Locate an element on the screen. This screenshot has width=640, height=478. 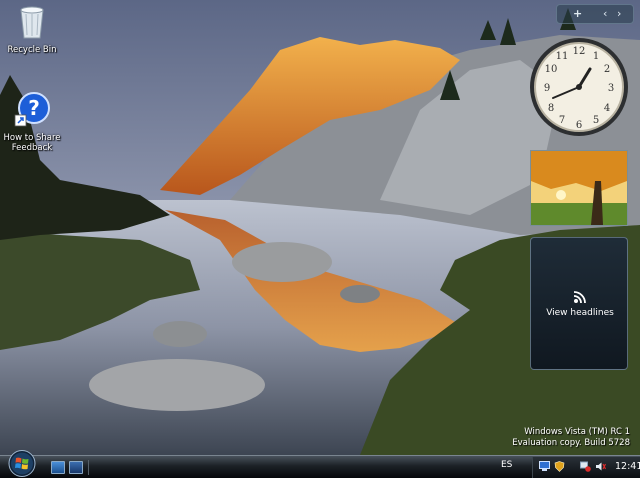
svg-text: 12 is located at coordinates (579, 51).